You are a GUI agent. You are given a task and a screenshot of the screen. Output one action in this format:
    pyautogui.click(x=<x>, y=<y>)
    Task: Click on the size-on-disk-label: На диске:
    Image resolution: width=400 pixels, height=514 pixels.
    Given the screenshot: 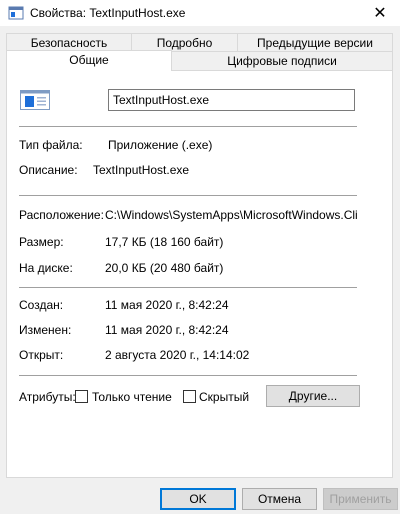 What is the action you would take?
    pyautogui.click(x=46, y=268)
    